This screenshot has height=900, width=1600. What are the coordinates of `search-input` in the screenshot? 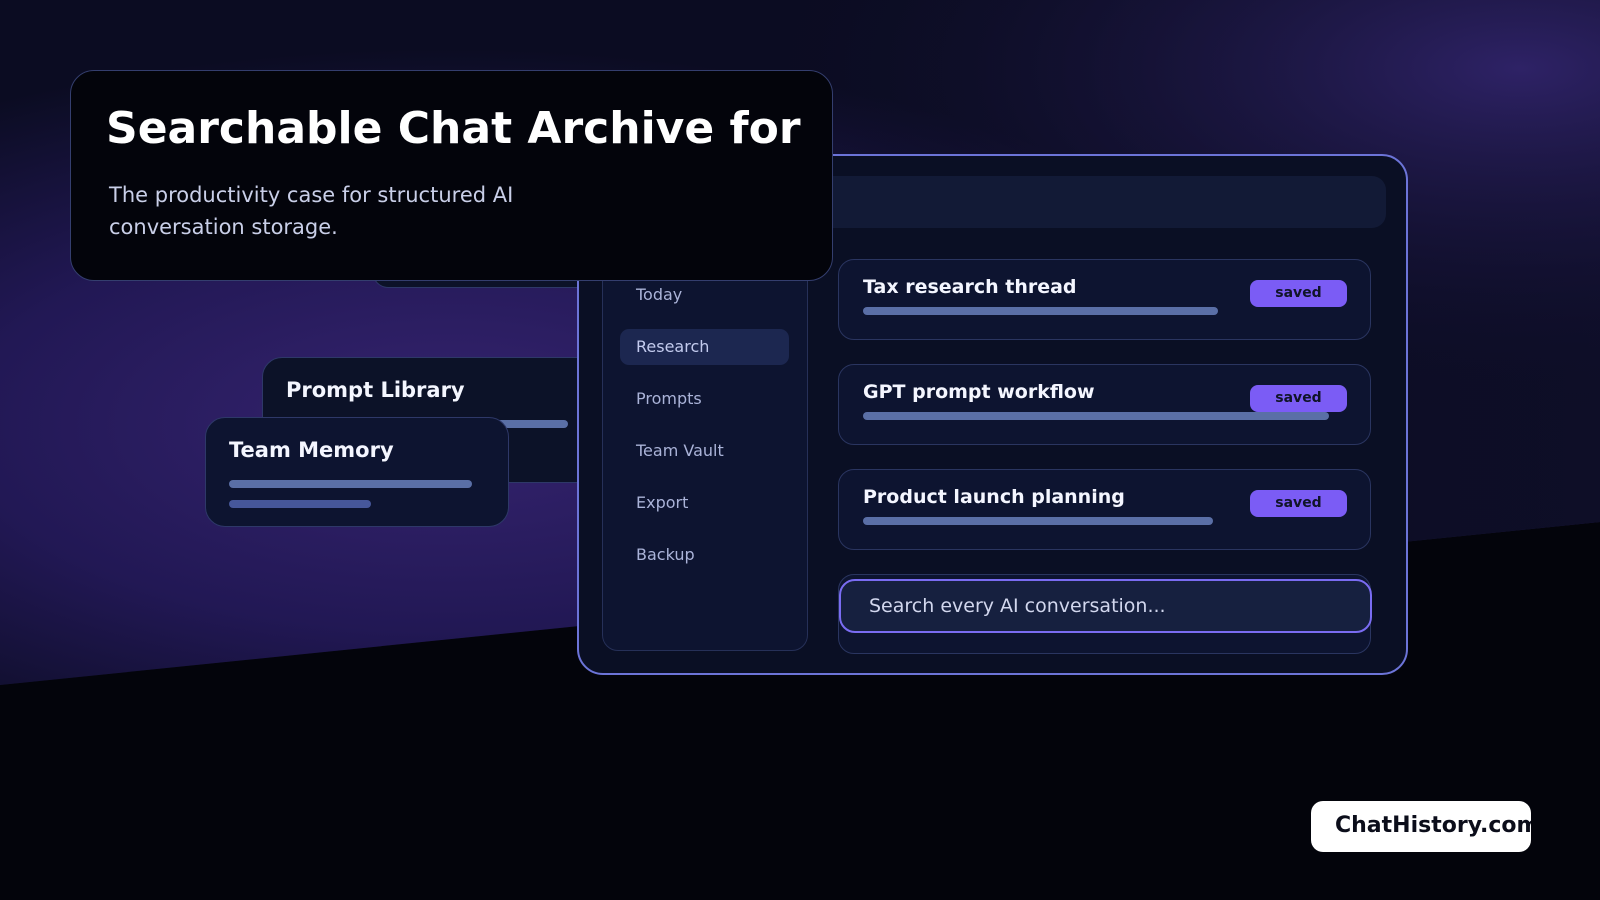 It's located at (1105, 606).